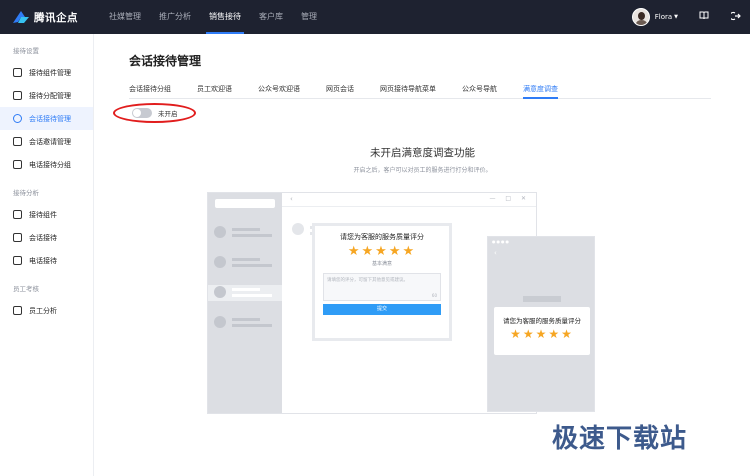  I want to click on phone-status-bar: ●●●●, so click(541, 242).